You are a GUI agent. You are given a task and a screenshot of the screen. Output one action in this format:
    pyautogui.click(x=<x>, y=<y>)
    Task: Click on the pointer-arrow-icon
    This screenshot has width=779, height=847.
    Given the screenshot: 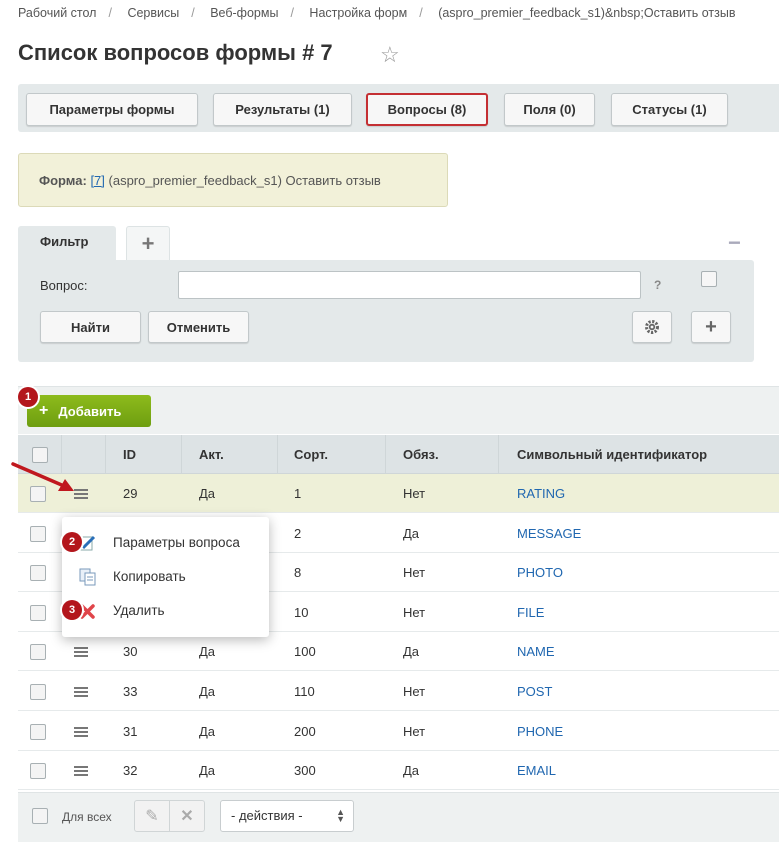 What is the action you would take?
    pyautogui.click(x=42, y=476)
    